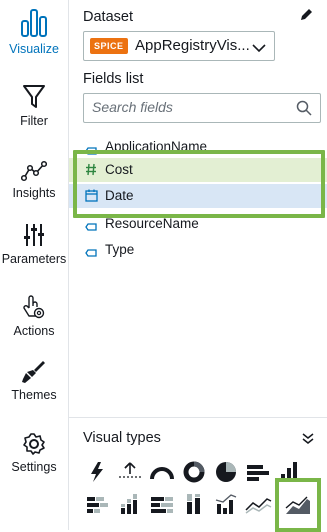  Describe the element at coordinates (34, 331) in the screenshot. I see `nav-label-actions: Actions` at that location.